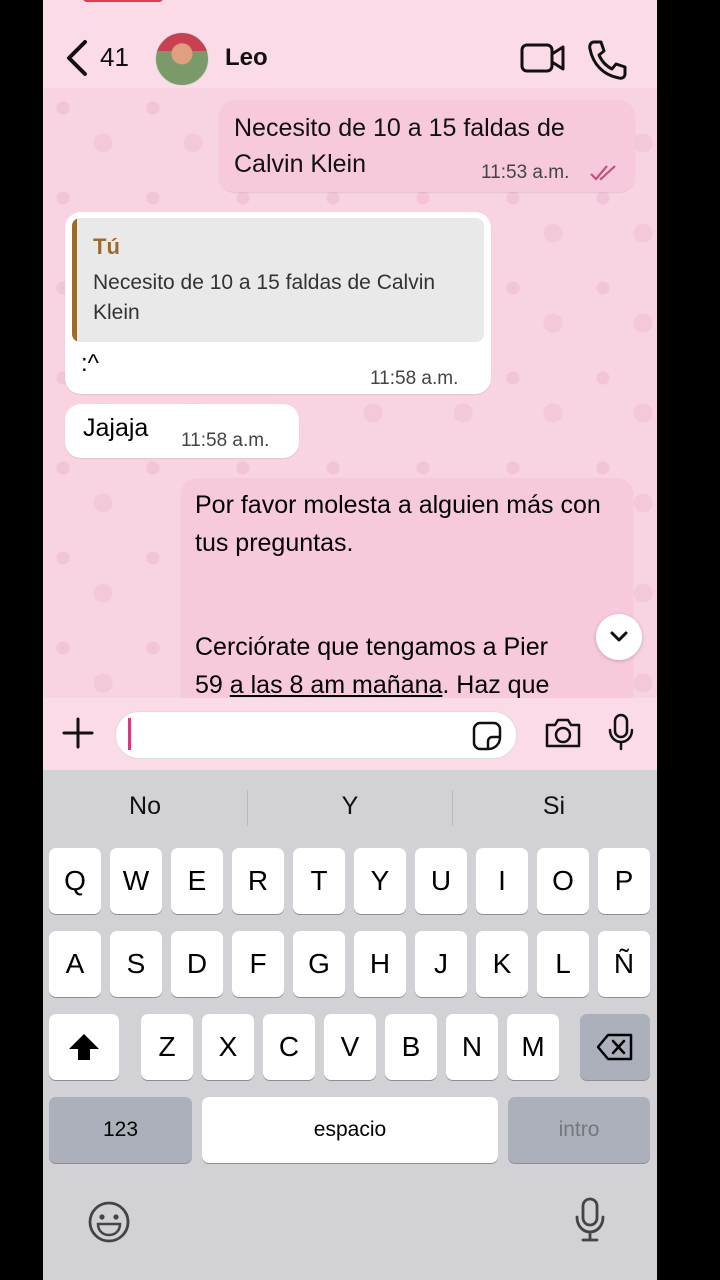 The image size is (720, 1280). I want to click on message-text-line: . Haz que, so click(496, 685).